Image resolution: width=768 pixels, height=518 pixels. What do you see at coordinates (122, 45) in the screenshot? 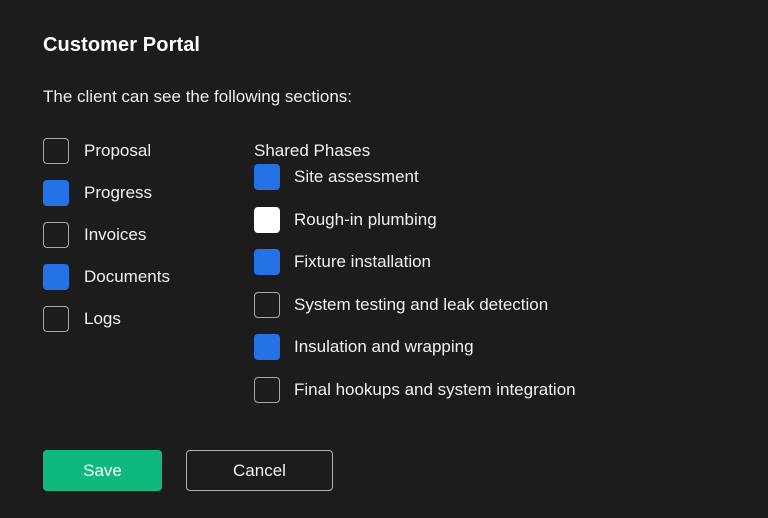
I see `page-title: Customer Portal` at bounding box center [122, 45].